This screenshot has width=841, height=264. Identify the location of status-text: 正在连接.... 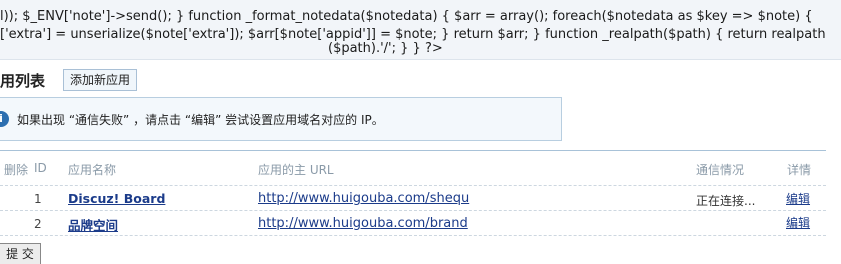
(726, 201).